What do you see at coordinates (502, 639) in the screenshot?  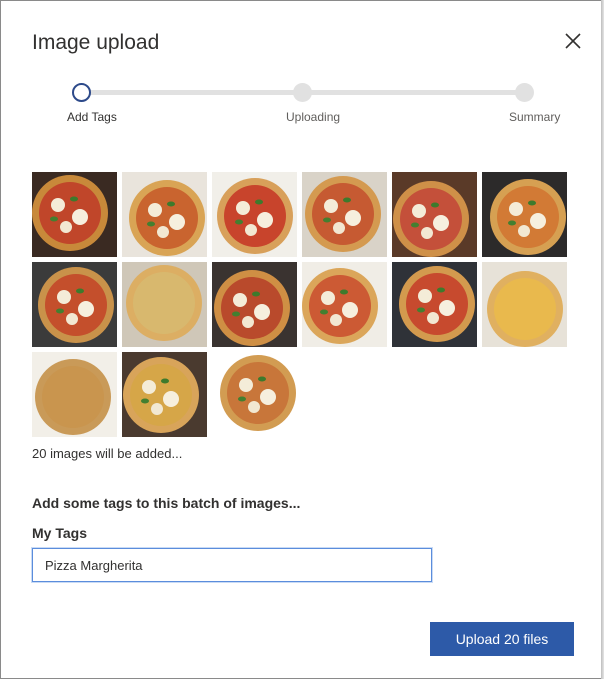 I see `upload-files-button: Upload 20 files` at bounding box center [502, 639].